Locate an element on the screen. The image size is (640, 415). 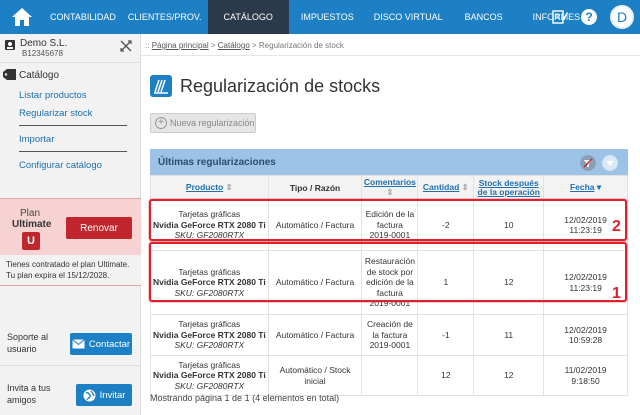
highlight-label-2: 2 is located at coordinates (616, 226).